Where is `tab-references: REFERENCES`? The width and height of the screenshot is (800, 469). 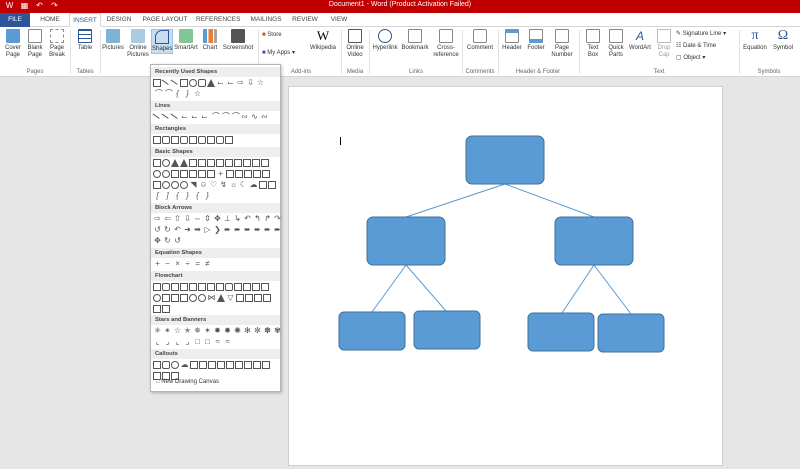
tab-references: REFERENCES is located at coordinates (218, 20).